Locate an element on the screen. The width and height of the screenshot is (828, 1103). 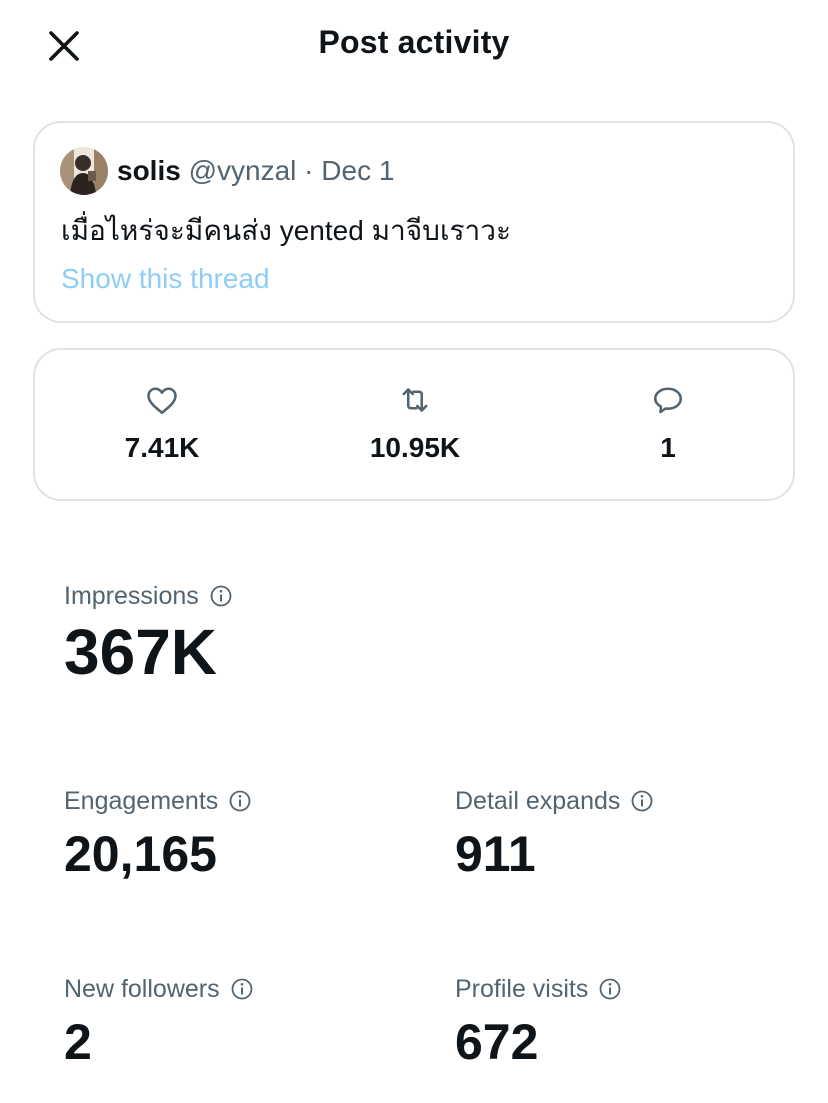
engagements-label: Engagements is located at coordinates (141, 801).